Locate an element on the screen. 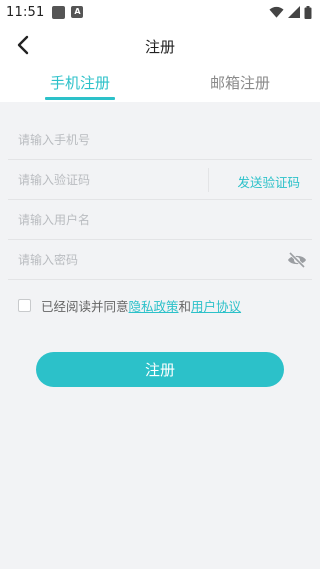 This screenshot has height=569, width=320. page-title: 注册 is located at coordinates (159, 47).